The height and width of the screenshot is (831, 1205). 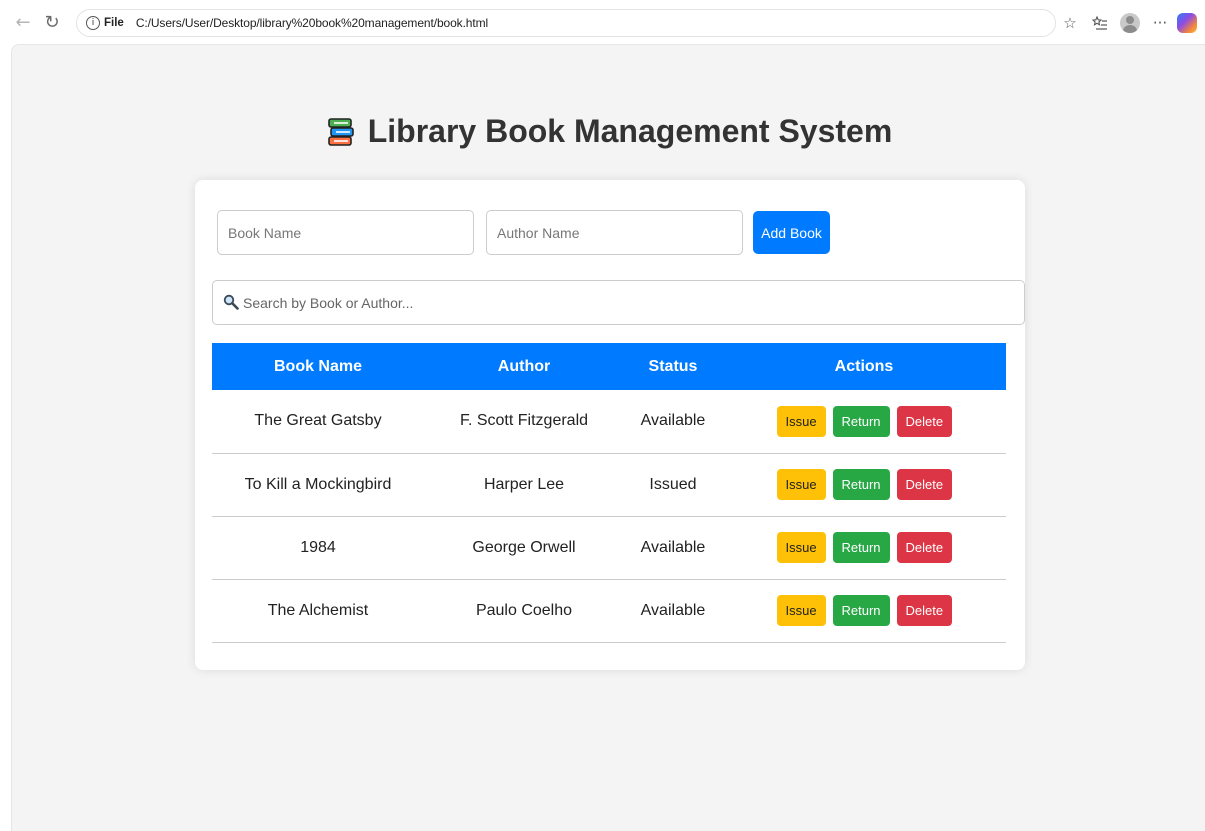 I want to click on reload-icon: ↻, so click(x=52, y=22).